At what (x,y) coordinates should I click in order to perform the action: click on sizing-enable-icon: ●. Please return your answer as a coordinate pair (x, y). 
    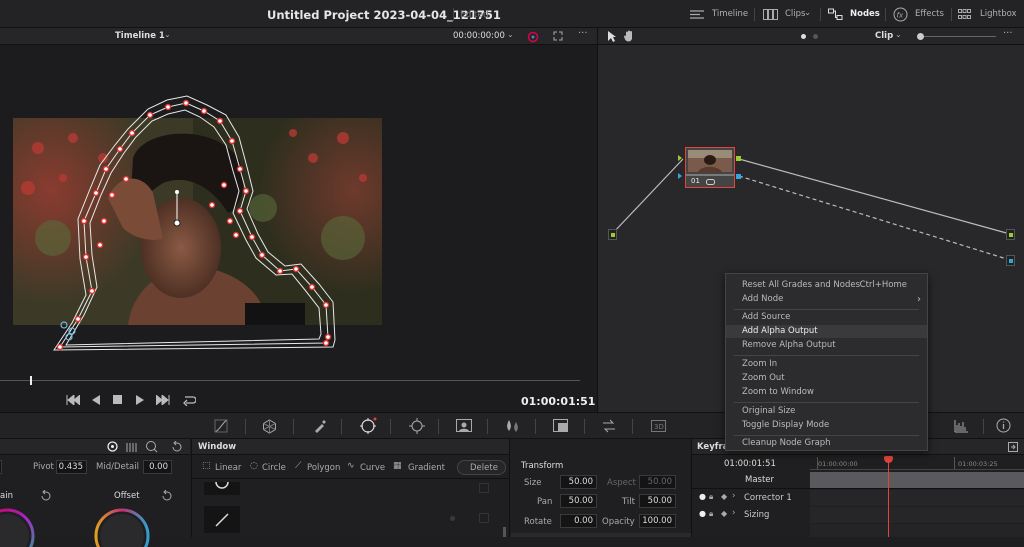
    Looking at the image, I should click on (702, 513).